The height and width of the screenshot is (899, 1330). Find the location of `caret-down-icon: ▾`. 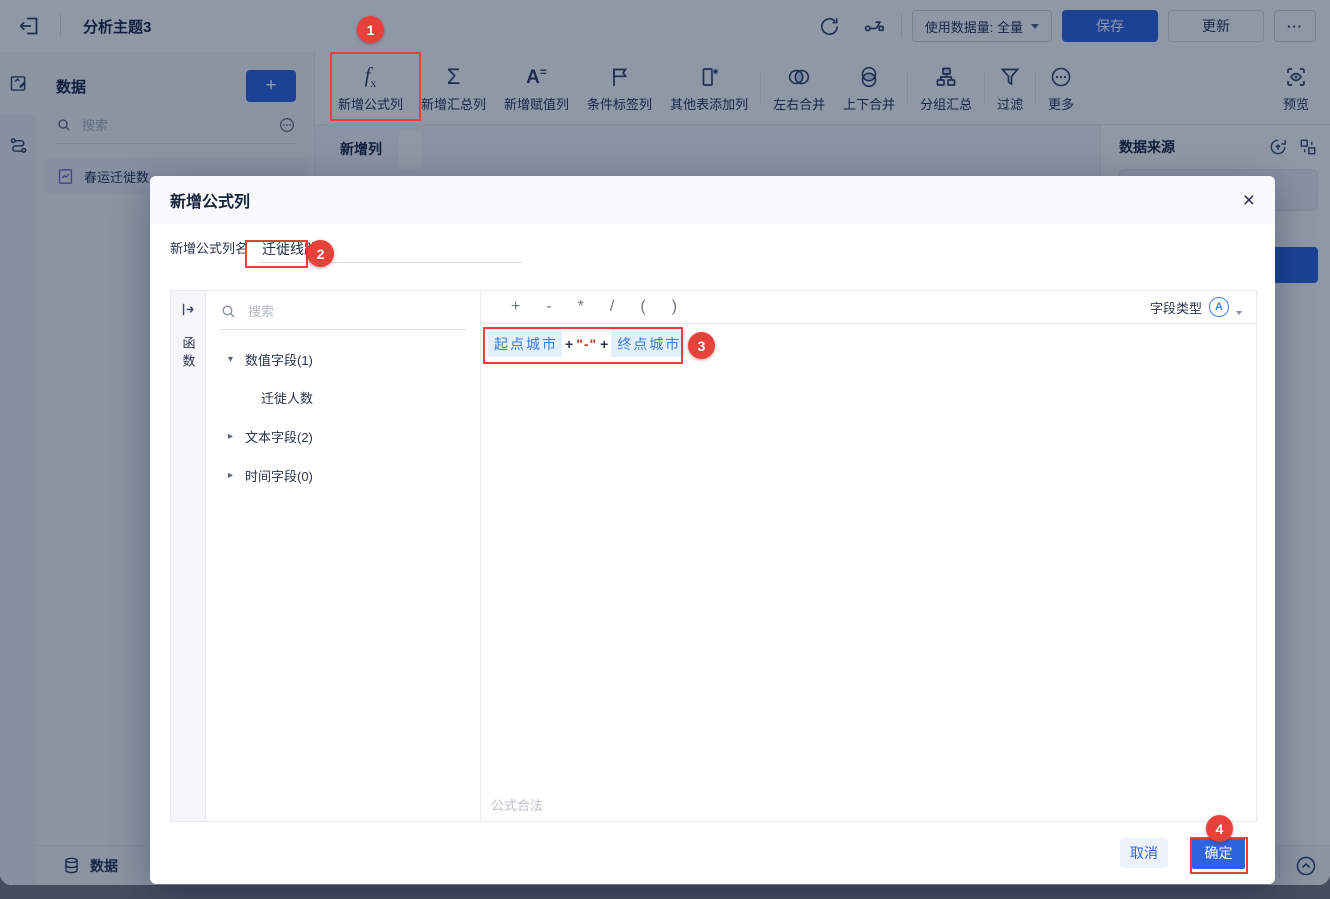

caret-down-icon: ▾ is located at coordinates (233, 359).